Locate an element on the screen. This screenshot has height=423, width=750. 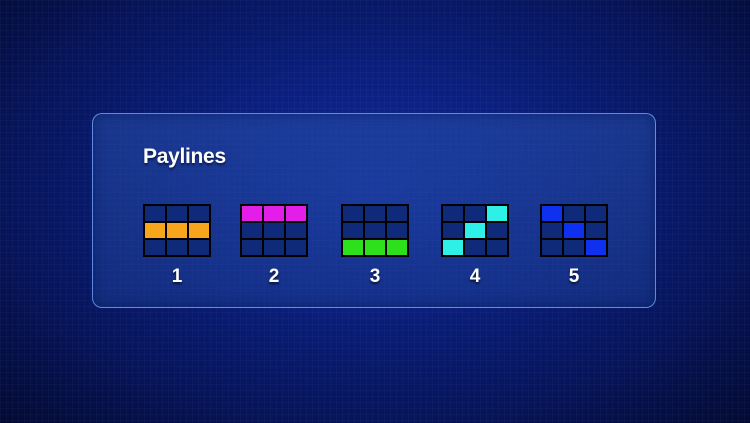
payline-number: 5 is located at coordinates (574, 276).